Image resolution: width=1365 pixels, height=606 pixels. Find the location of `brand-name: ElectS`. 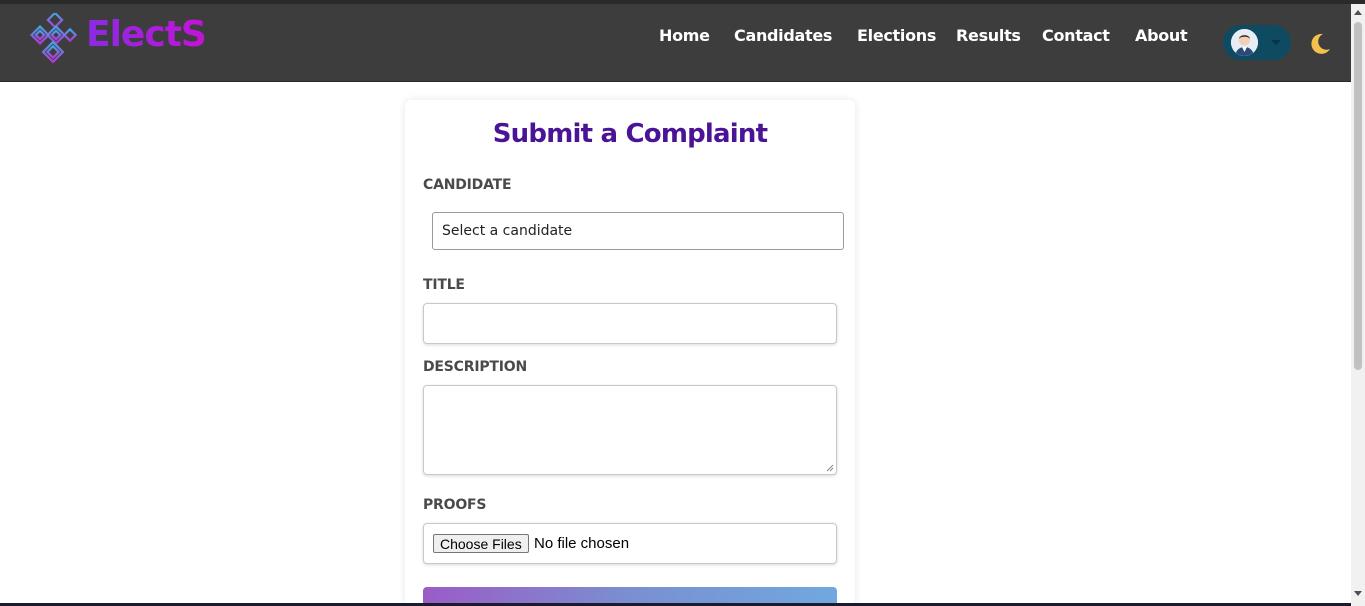

brand-name: ElectS is located at coordinates (146, 34).